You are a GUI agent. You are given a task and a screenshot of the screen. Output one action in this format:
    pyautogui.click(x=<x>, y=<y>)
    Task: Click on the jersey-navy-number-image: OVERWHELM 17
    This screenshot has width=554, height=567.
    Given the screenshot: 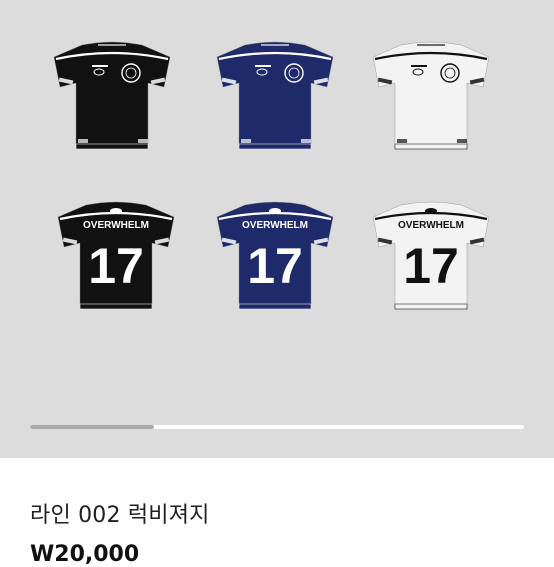 What is the action you would take?
    pyautogui.click(x=275, y=255)
    